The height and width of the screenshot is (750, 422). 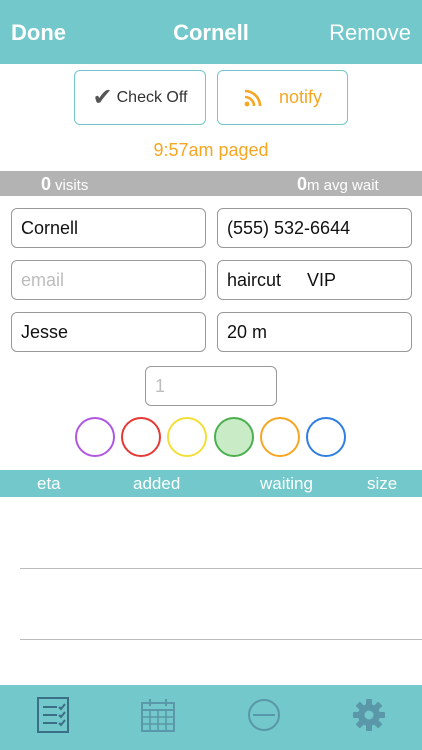 What do you see at coordinates (302, 184) in the screenshot?
I see `wait-count: 0` at bounding box center [302, 184].